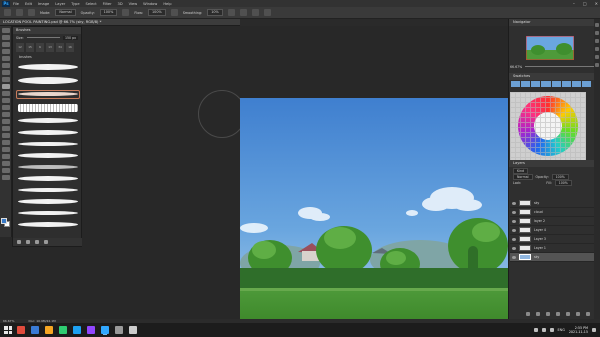 This screenshot has height=337, width=600. I want to click on menu-image: Image, so click(43, 4).